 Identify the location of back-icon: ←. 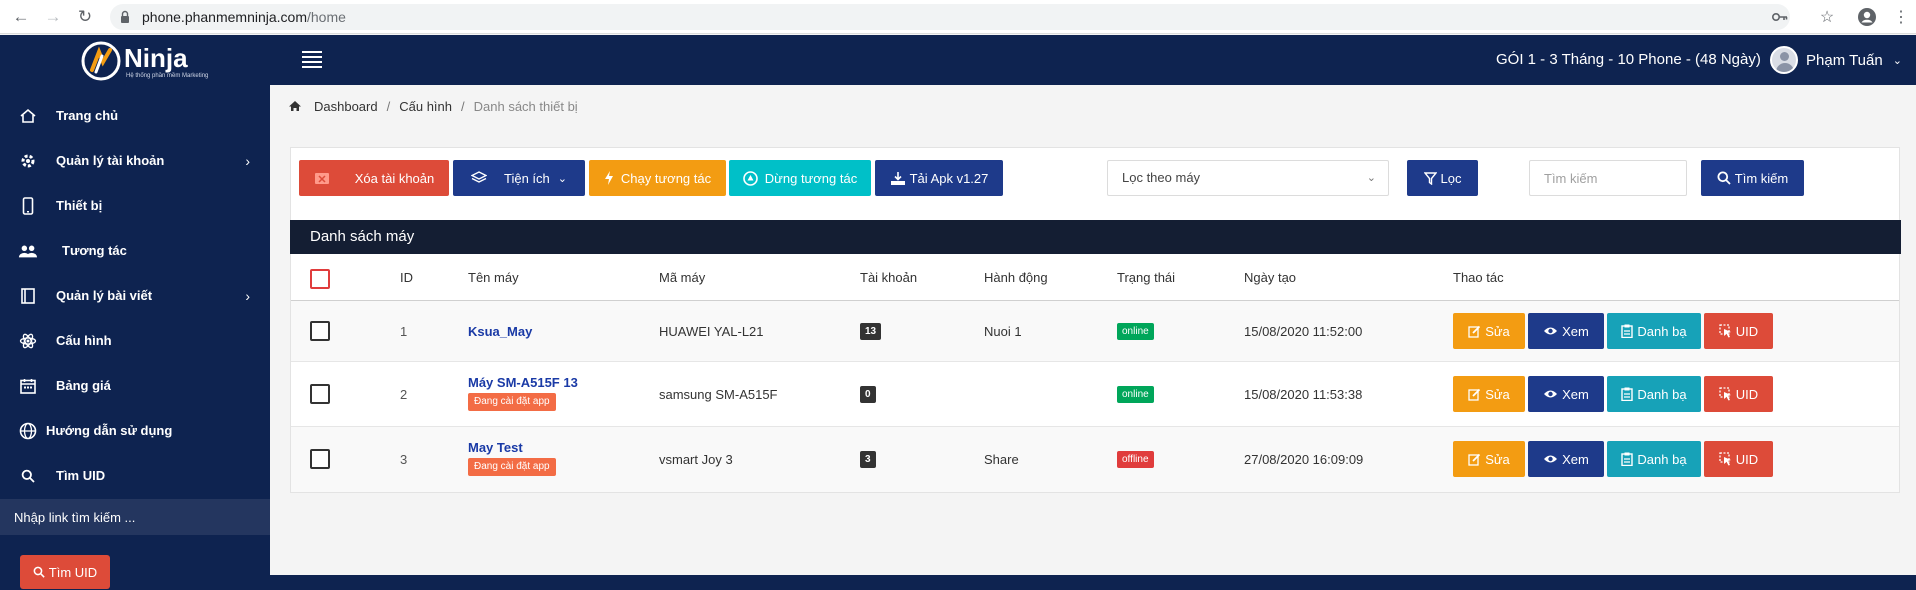
(21, 17).